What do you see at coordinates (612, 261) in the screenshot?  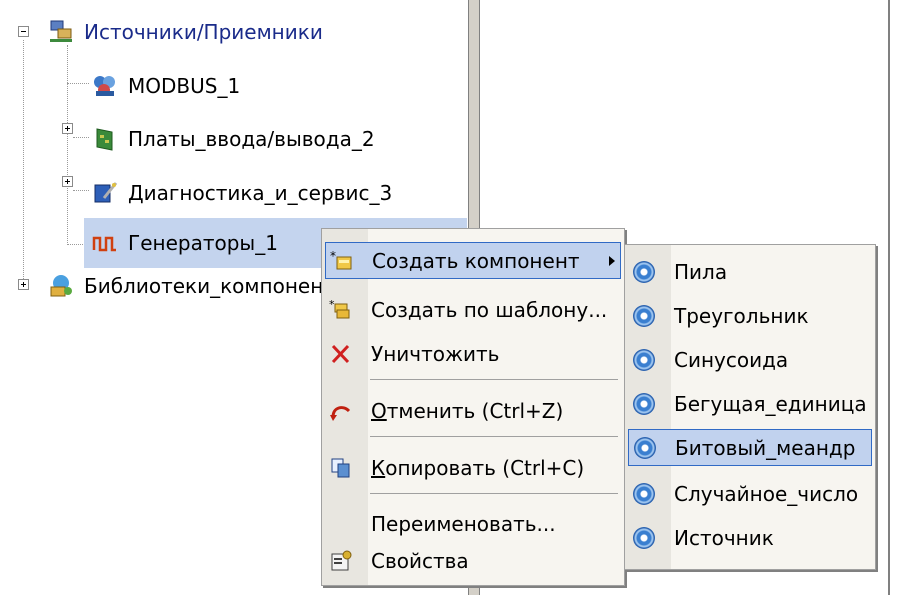 I see `submenu-arrow-icon` at bounding box center [612, 261].